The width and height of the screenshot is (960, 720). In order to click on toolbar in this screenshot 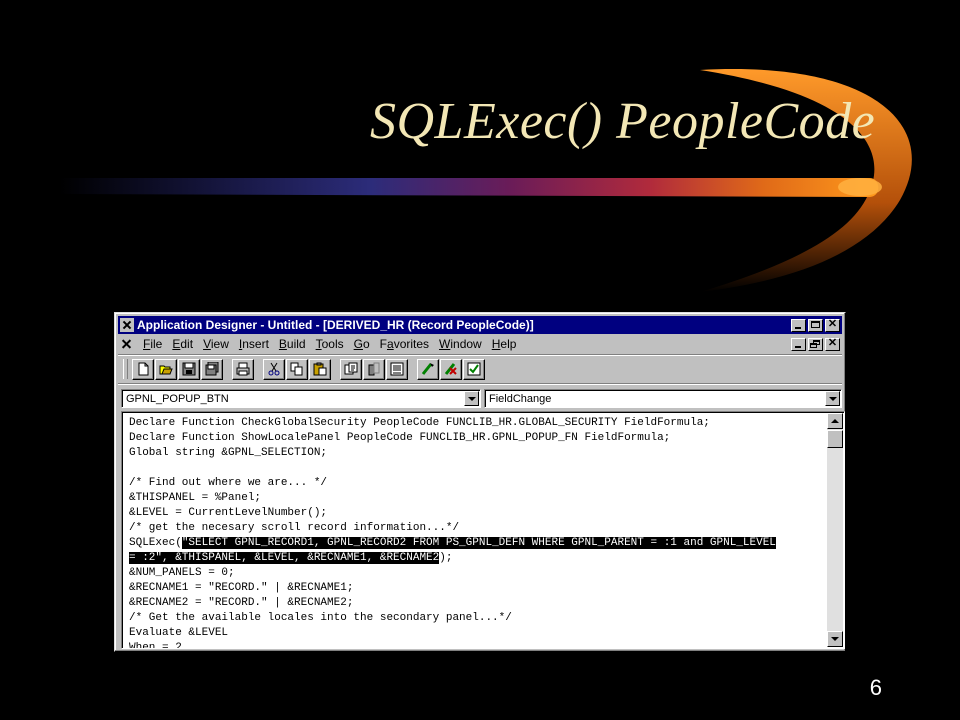, I will do `click(308, 369)`.